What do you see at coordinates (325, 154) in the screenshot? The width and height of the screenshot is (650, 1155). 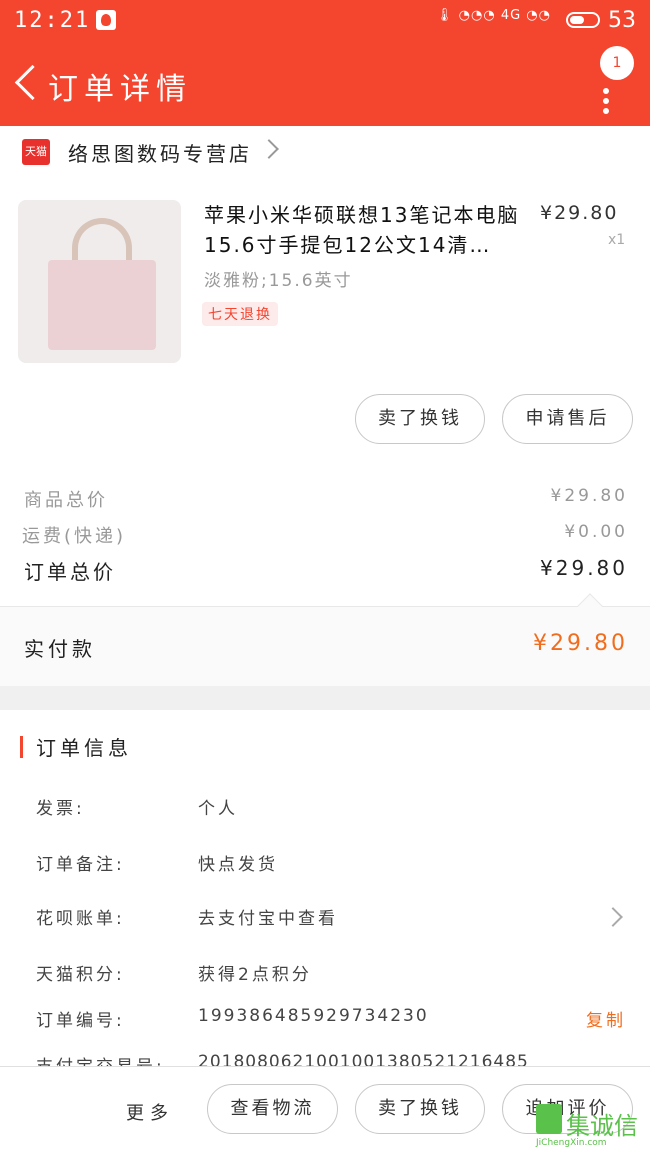 I see `store-row: 天猫 络思图数码专营店` at bounding box center [325, 154].